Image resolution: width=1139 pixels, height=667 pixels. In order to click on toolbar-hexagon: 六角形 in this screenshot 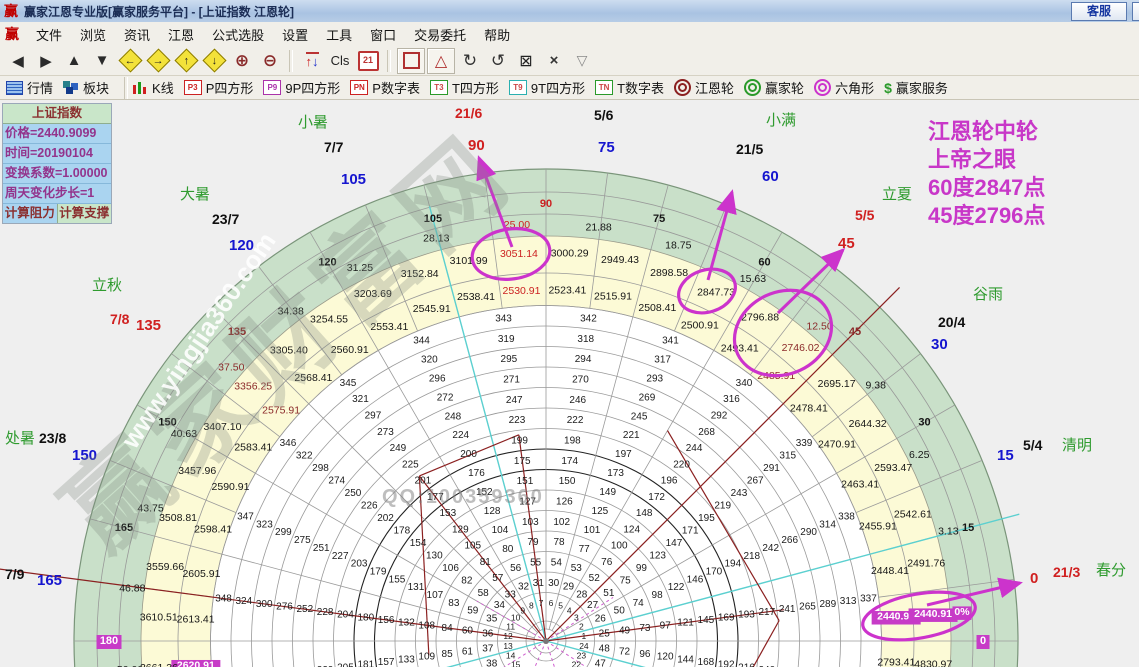, I will do `click(844, 87)`.